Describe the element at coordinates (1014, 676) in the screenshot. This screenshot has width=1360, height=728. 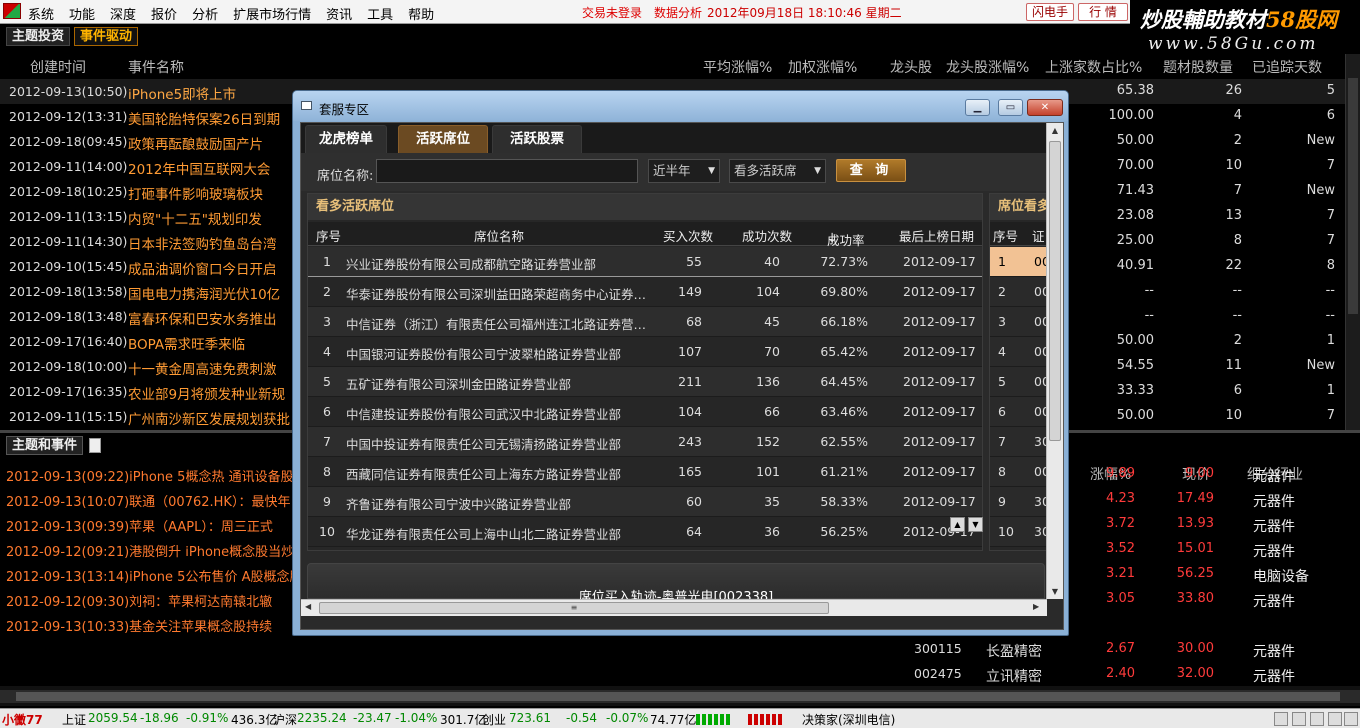
I see `stock-name: 立讯精密` at that location.